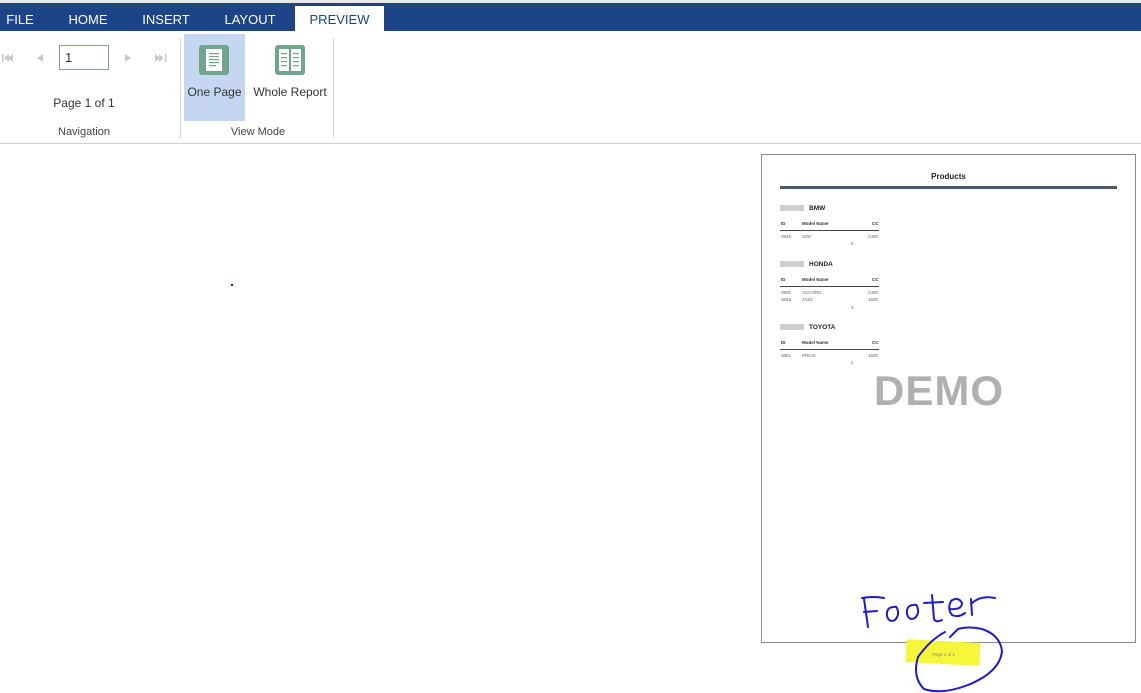 The image size is (1141, 693). Describe the element at coordinates (806, 236) in the screenshot. I see `cell-model: 325I` at that location.